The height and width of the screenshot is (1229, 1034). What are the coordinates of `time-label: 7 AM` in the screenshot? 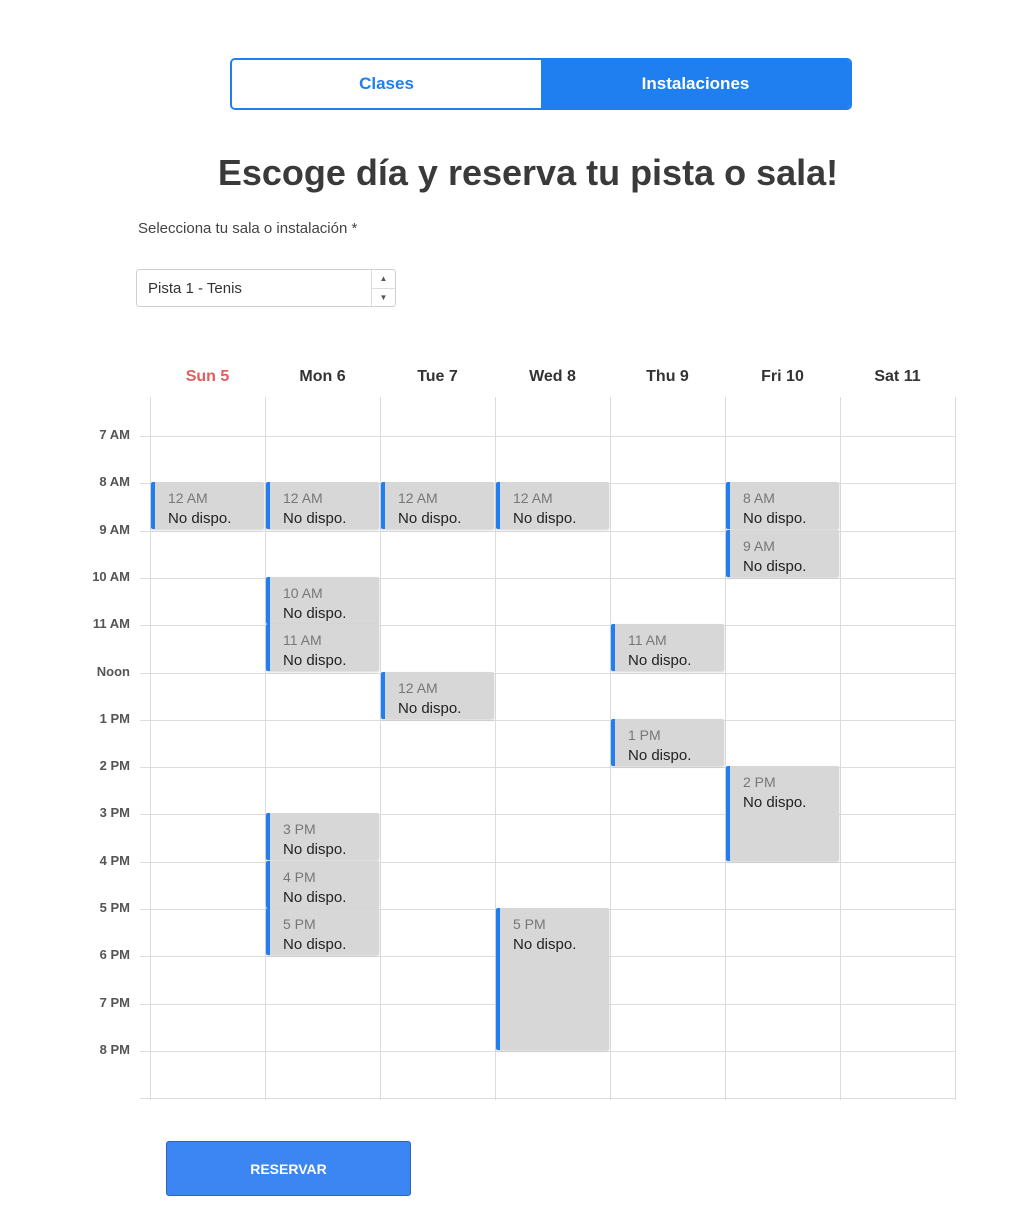 It's located at (114, 434).